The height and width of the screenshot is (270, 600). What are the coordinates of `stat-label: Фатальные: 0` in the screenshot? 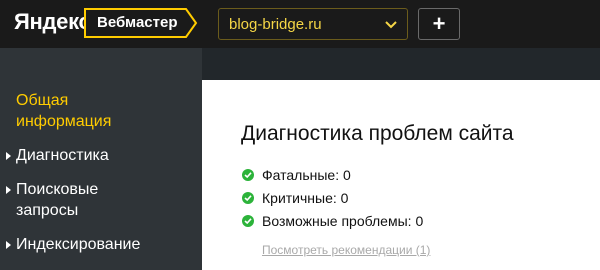 It's located at (306, 175).